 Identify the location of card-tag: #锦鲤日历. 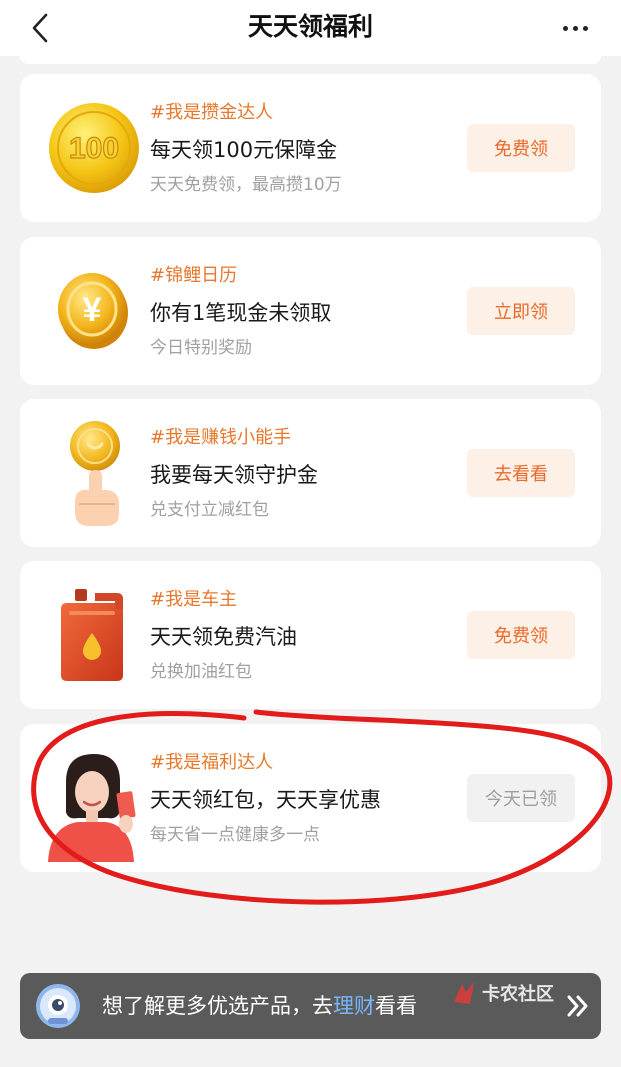
(194, 275).